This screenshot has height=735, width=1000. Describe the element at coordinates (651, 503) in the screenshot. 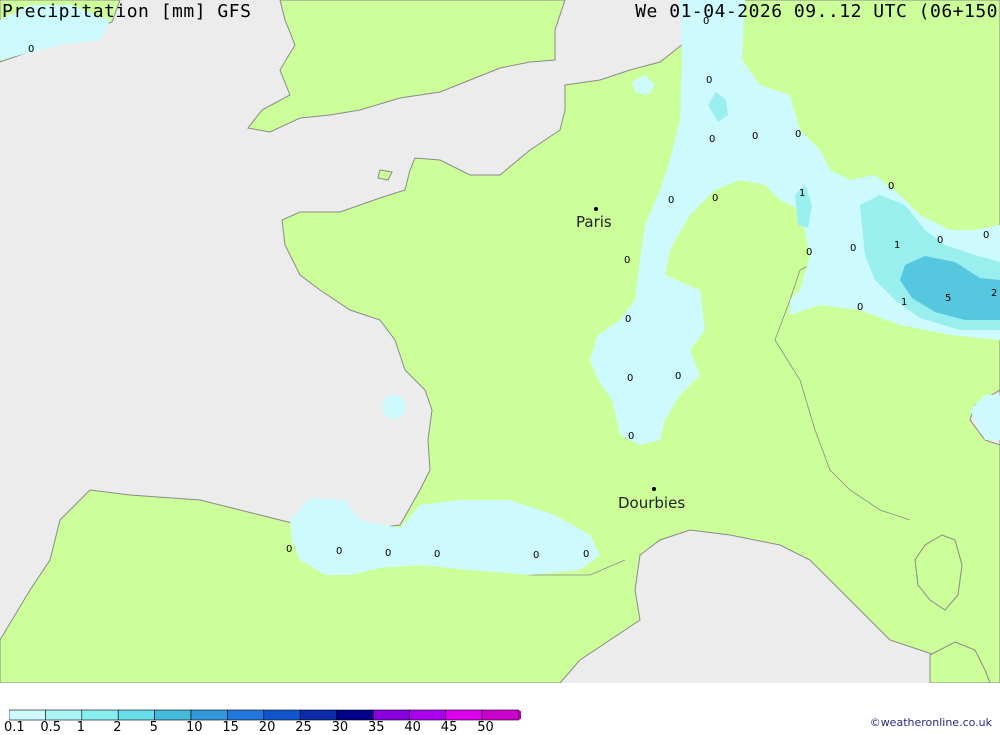

I see `city-label-dourbies: Dourbies` at that location.